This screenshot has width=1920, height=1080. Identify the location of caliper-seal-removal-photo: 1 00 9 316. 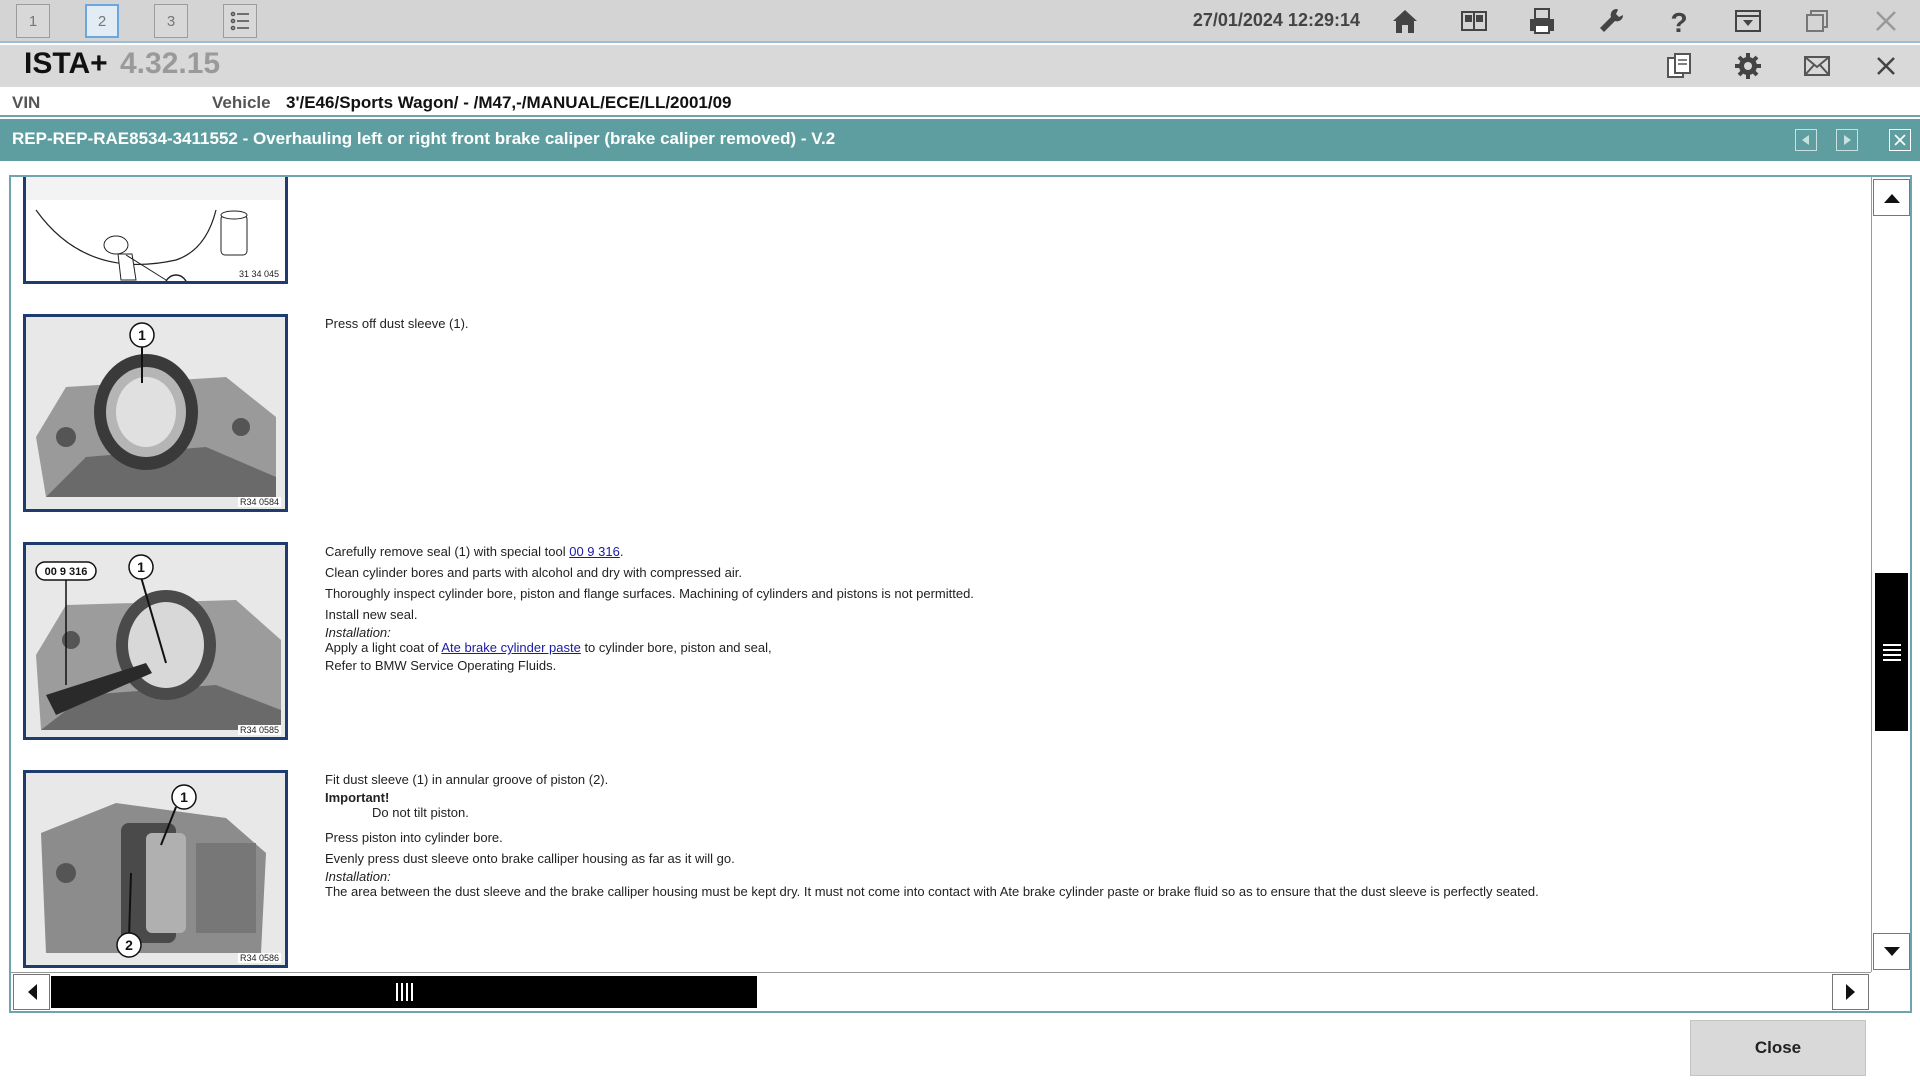
(155, 641).